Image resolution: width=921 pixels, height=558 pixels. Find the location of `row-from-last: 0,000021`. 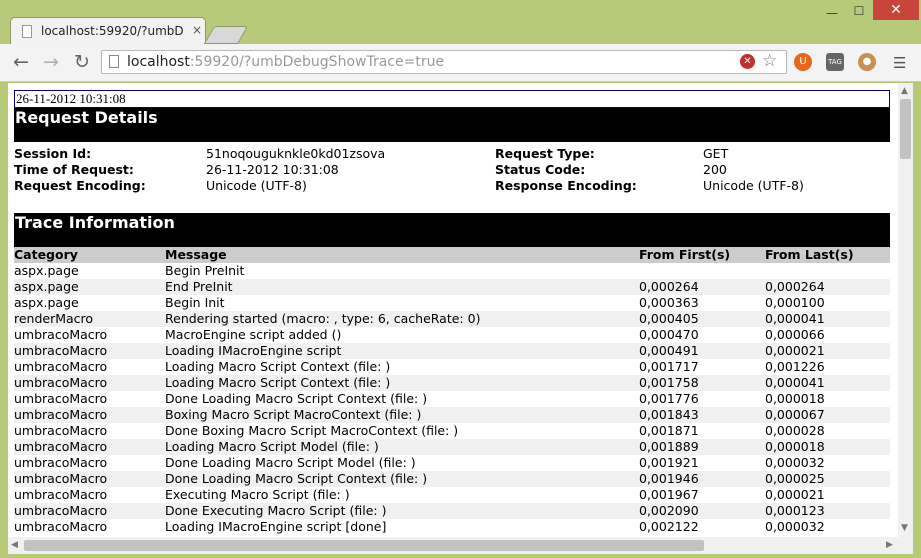

row-from-last: 0,000021 is located at coordinates (795, 494).